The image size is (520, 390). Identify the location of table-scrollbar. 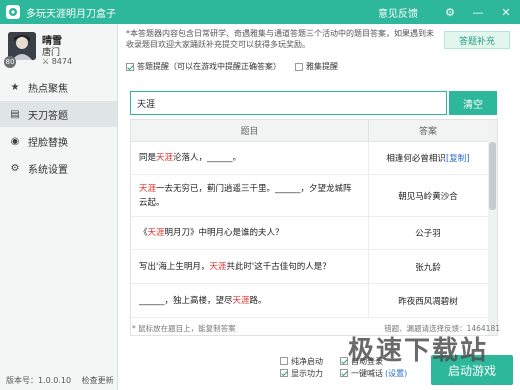
(492, 227).